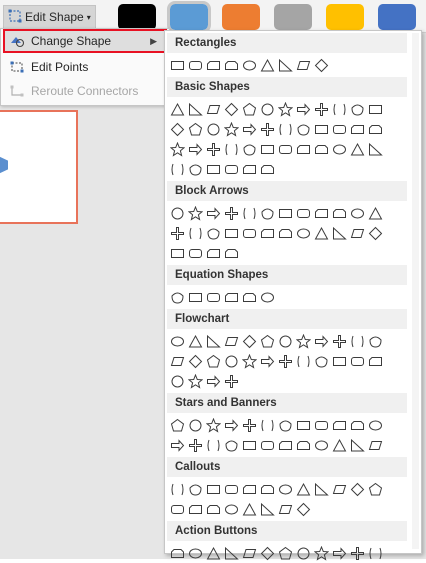 This screenshot has width=426, height=563. What do you see at coordinates (85, 41) in the screenshot?
I see `menu-item-change-shape: Change Shape ▶` at bounding box center [85, 41].